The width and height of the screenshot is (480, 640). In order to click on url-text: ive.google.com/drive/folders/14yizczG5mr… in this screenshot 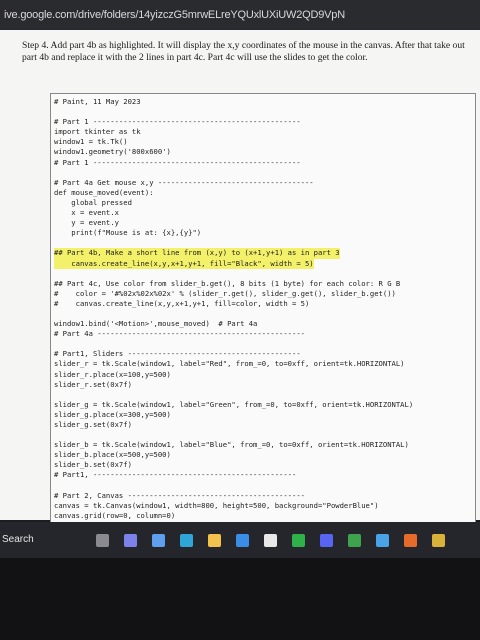, I will do `click(174, 15)`.